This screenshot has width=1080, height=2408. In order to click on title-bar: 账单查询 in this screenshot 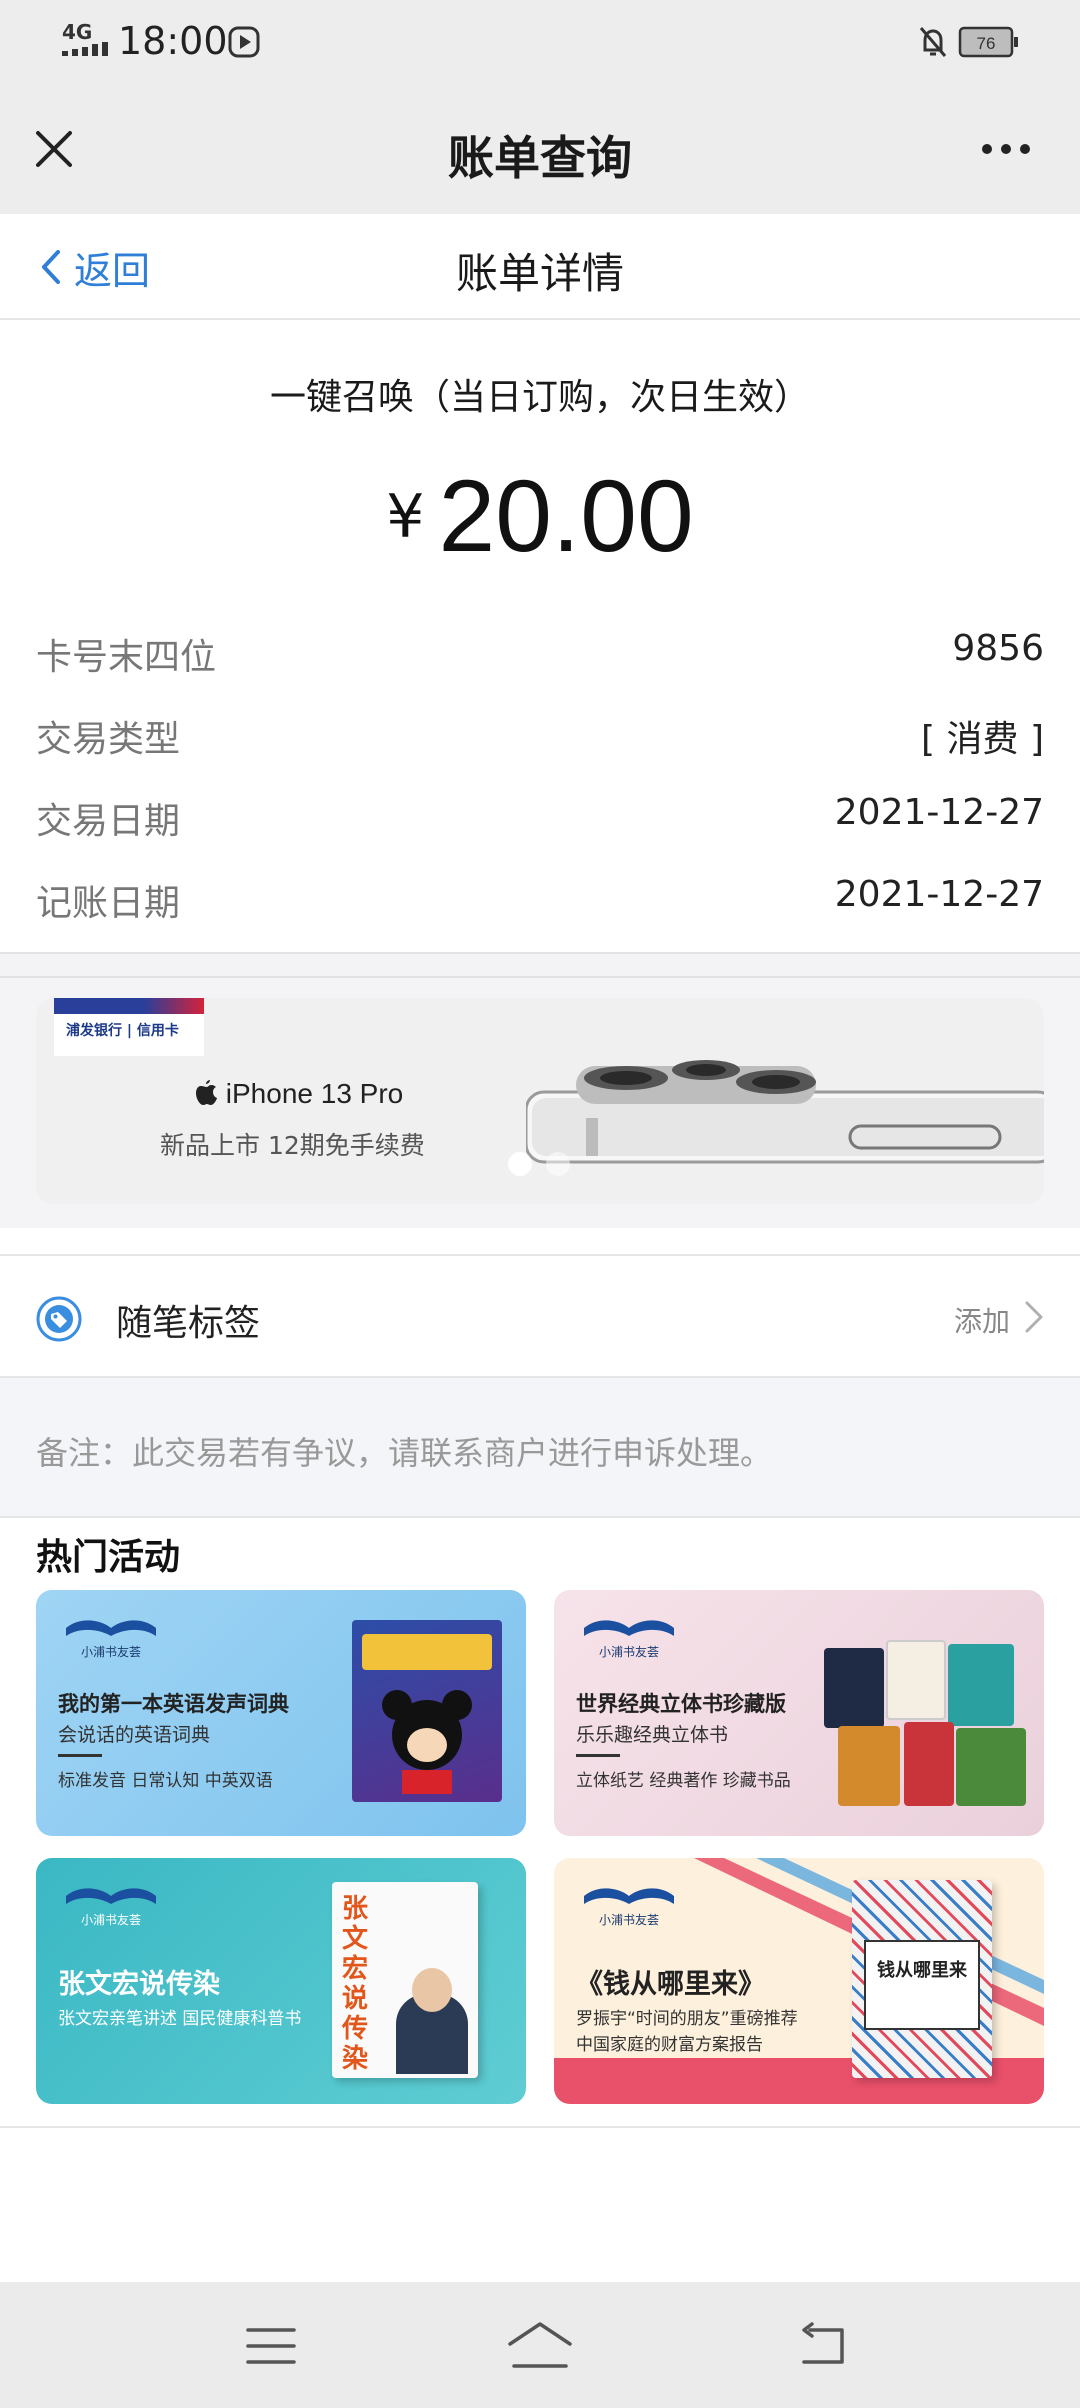, I will do `click(540, 149)`.